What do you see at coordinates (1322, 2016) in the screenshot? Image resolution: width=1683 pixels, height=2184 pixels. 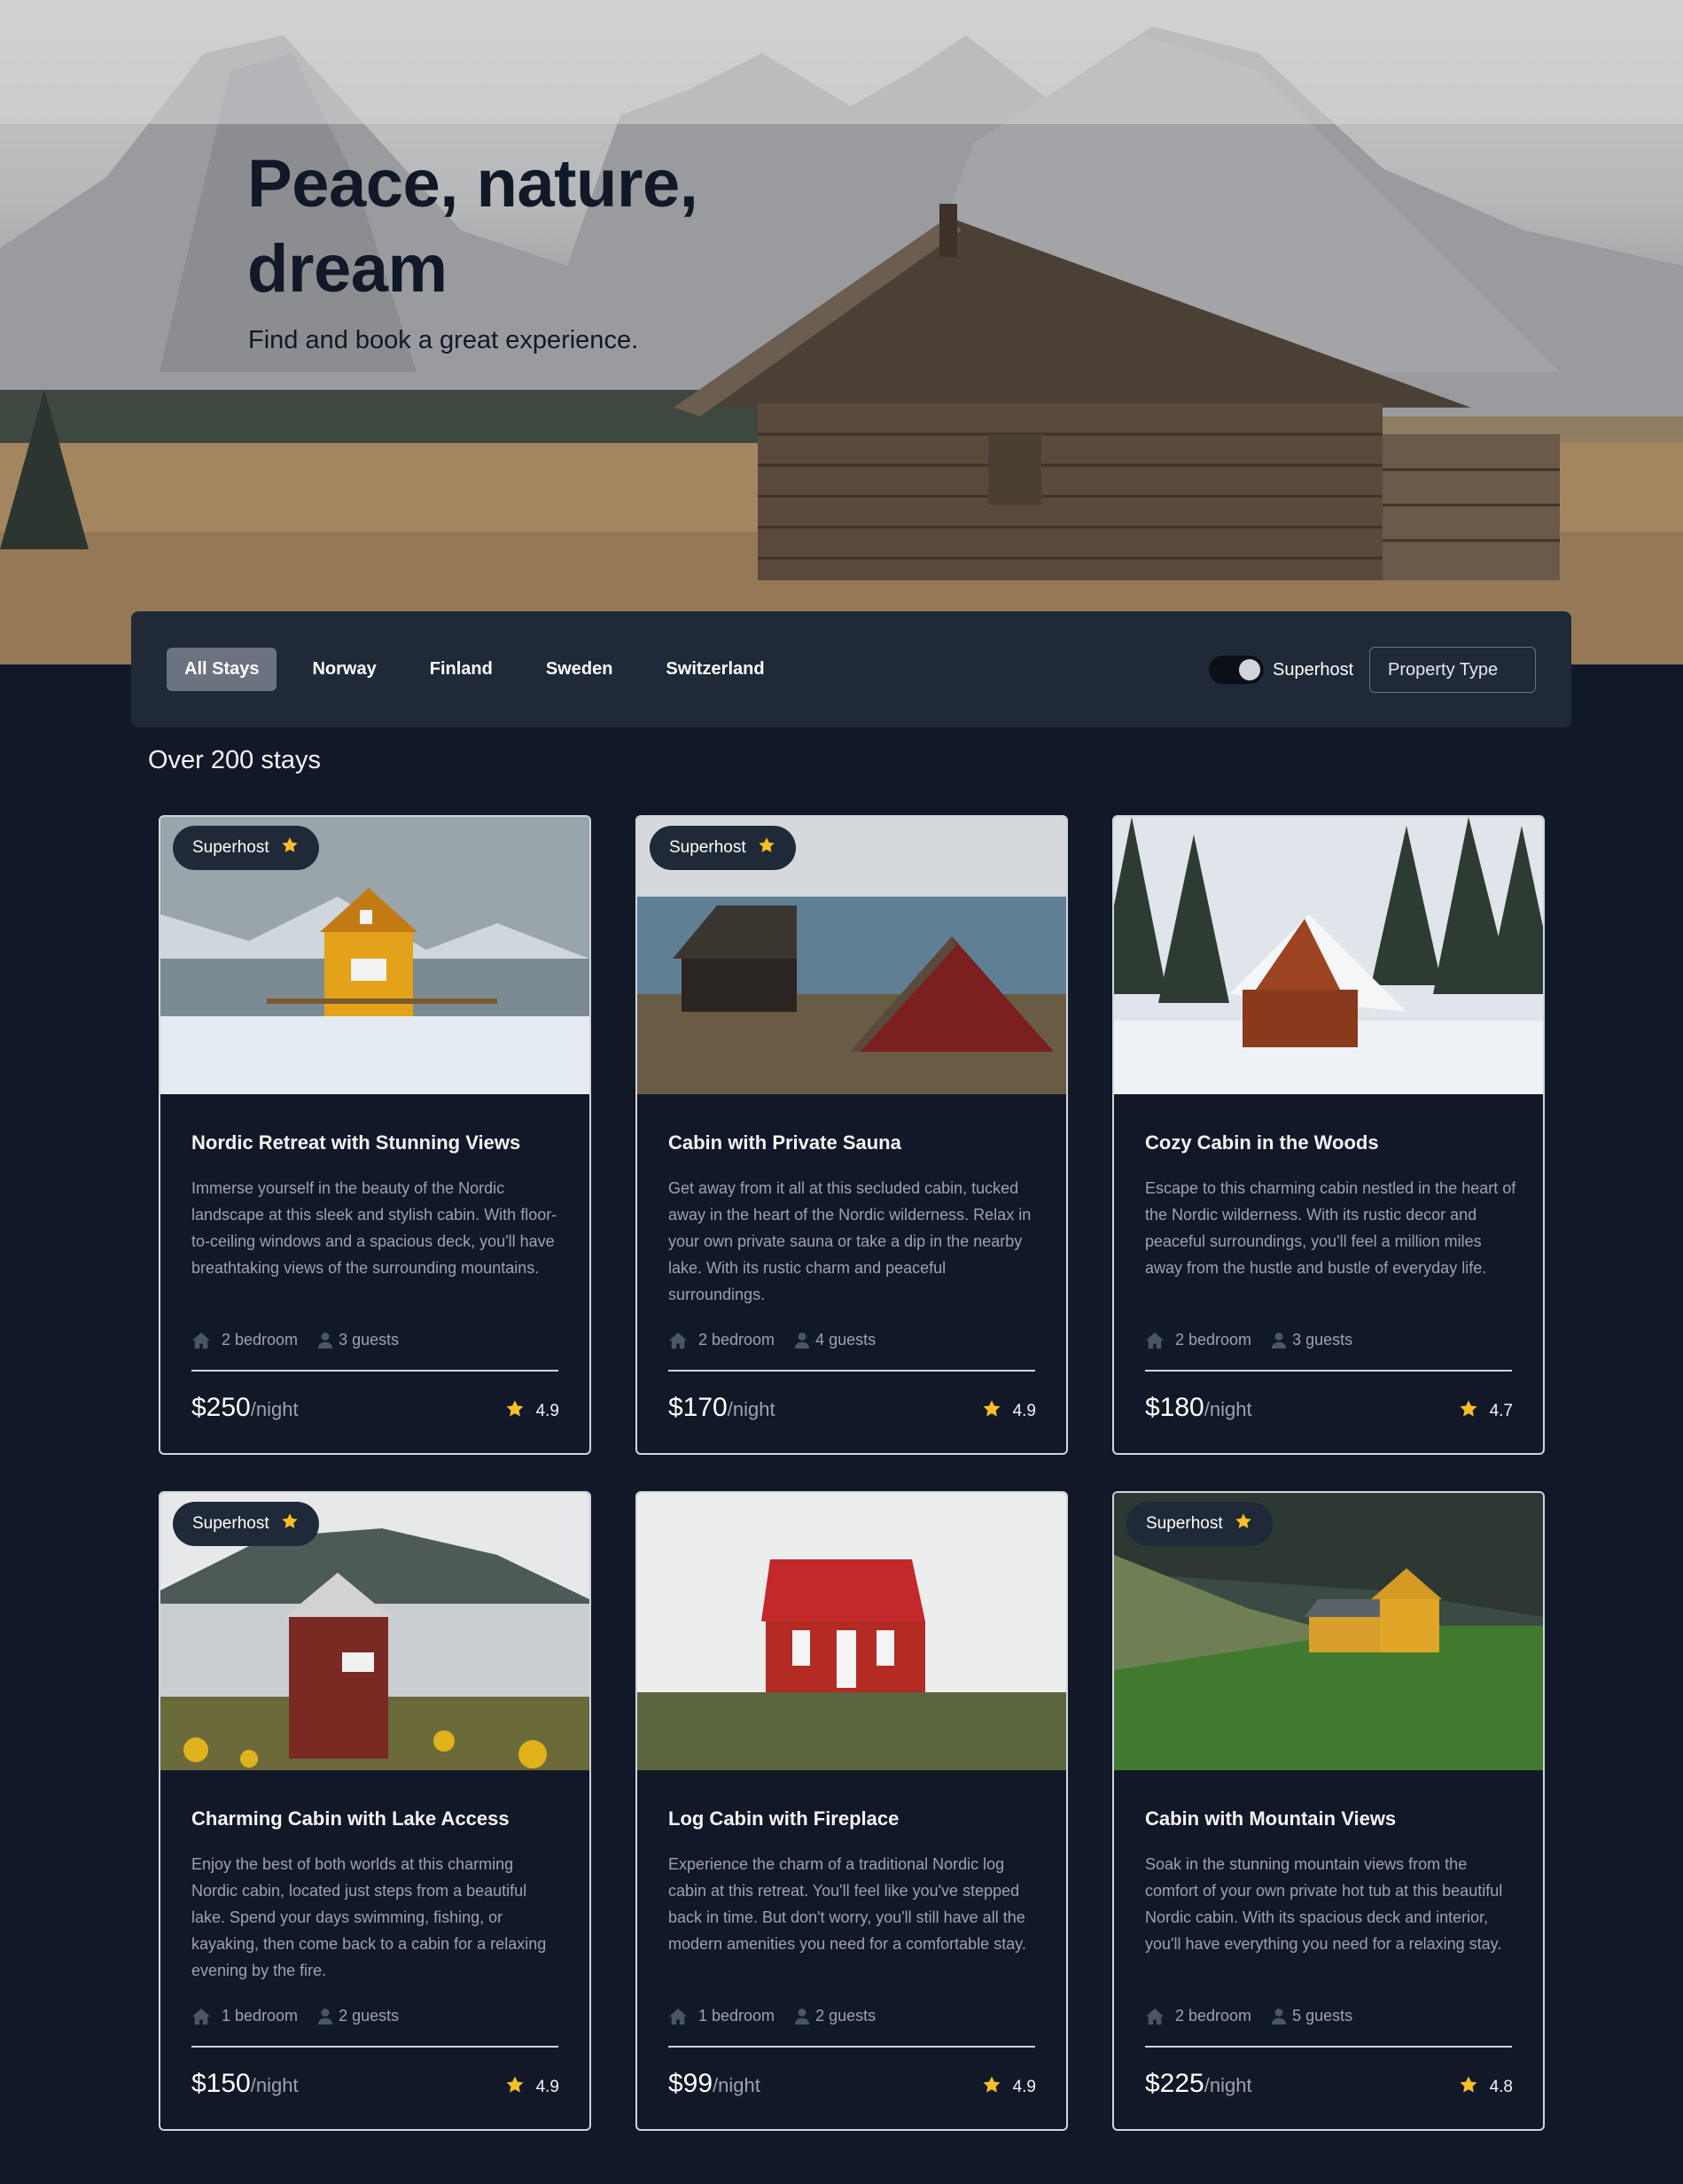 I see `guest-count: 5 guests` at bounding box center [1322, 2016].